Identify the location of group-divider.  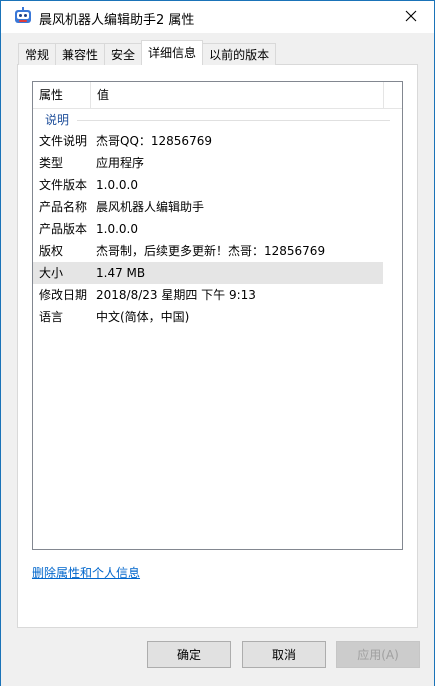
(233, 120).